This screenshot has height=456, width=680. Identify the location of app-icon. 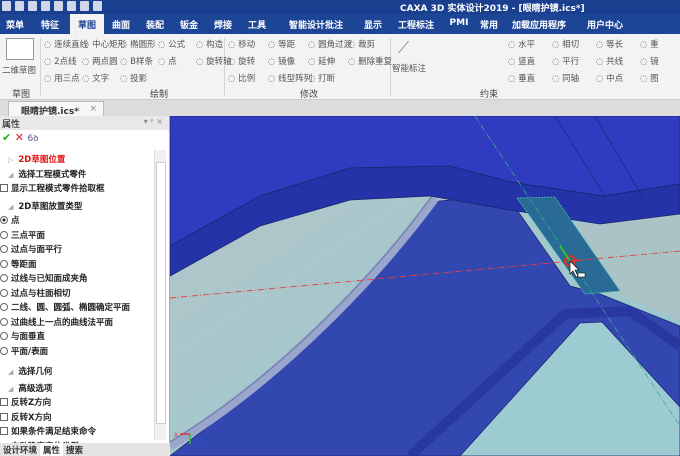
(6, 6).